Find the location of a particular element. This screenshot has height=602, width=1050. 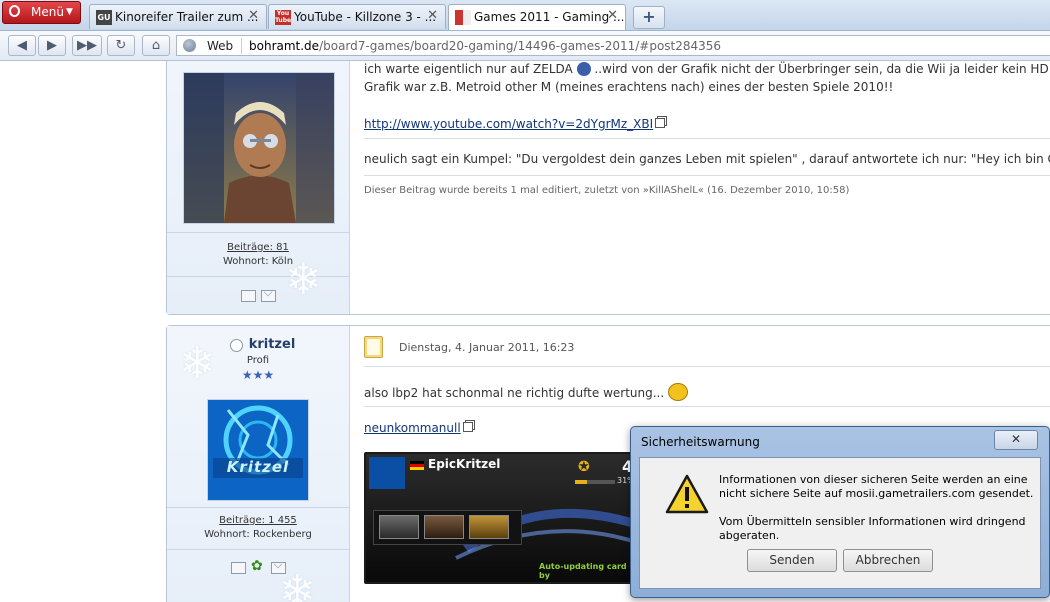

psn-name: EpicKritzel is located at coordinates (464, 464).